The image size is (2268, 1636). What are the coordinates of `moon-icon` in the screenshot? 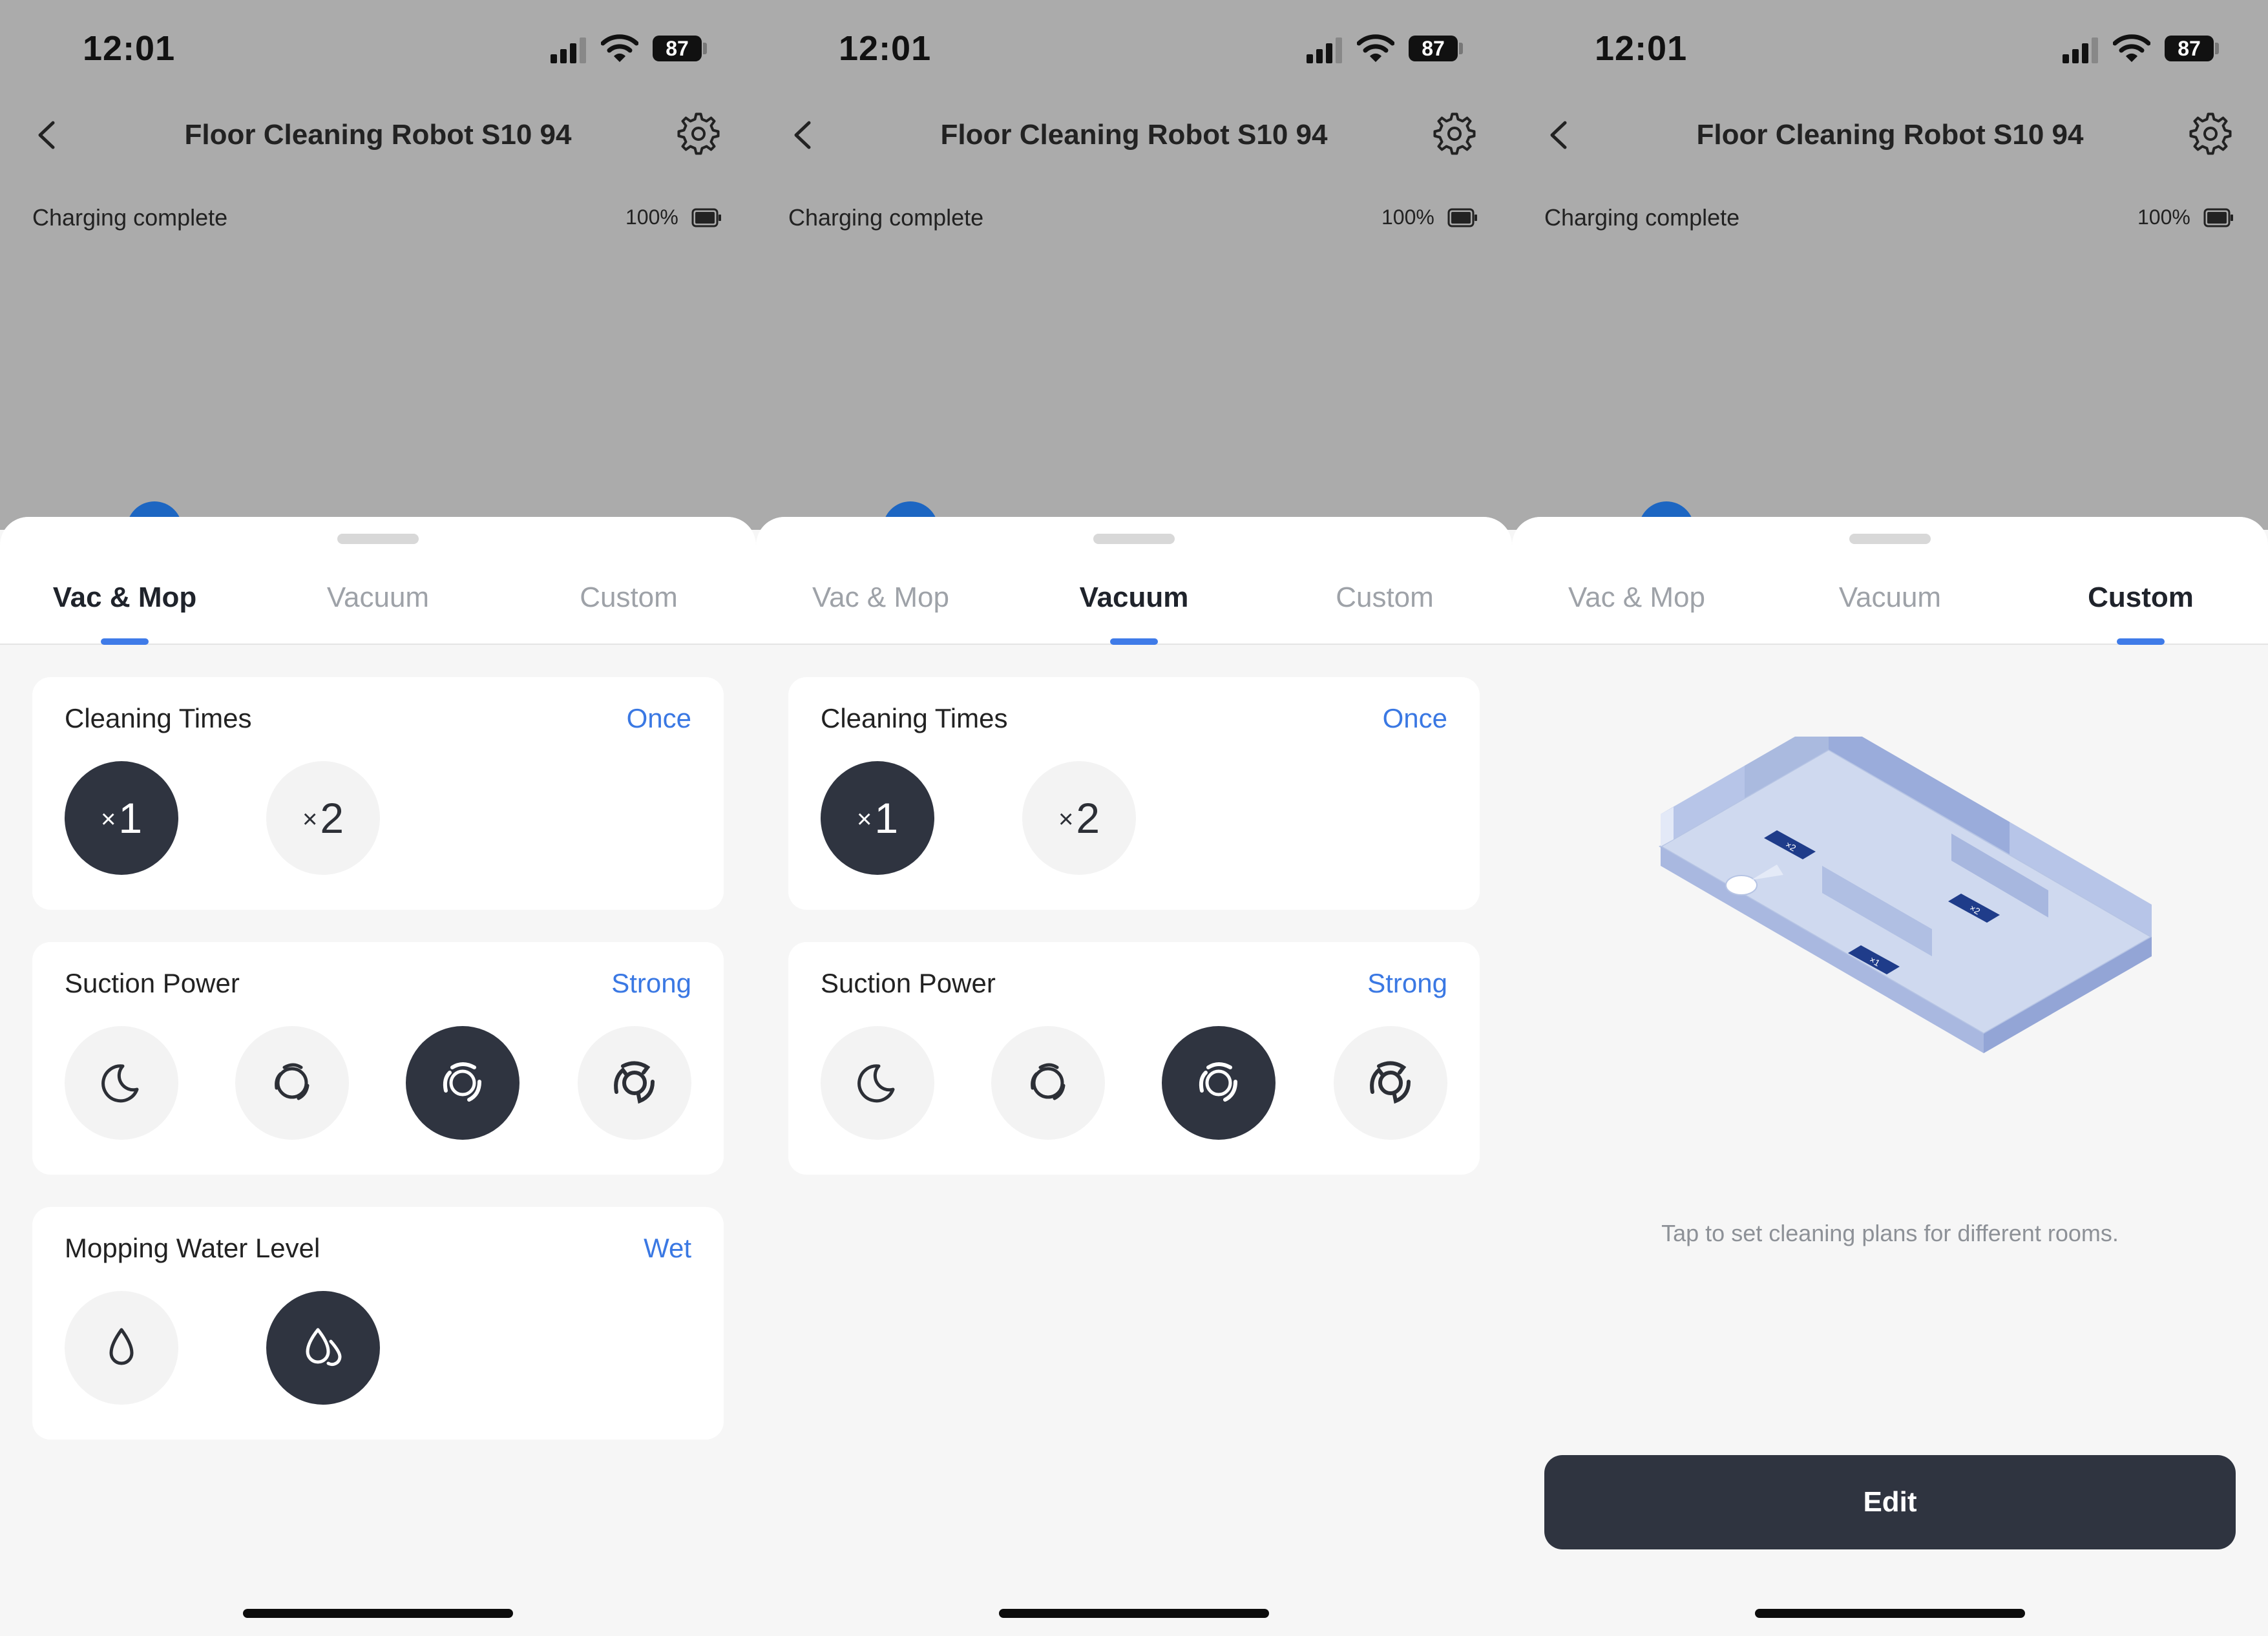 It's located at (120, 1084).